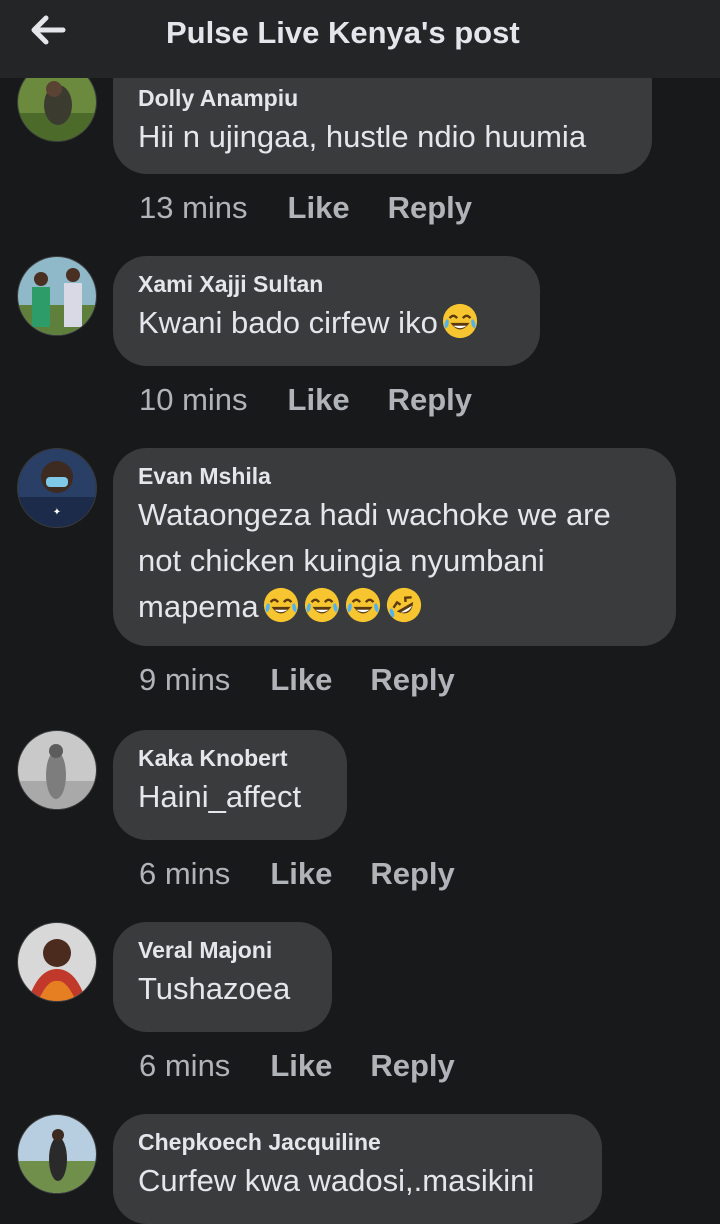  I want to click on comment-text: Haini_affect, so click(220, 796).